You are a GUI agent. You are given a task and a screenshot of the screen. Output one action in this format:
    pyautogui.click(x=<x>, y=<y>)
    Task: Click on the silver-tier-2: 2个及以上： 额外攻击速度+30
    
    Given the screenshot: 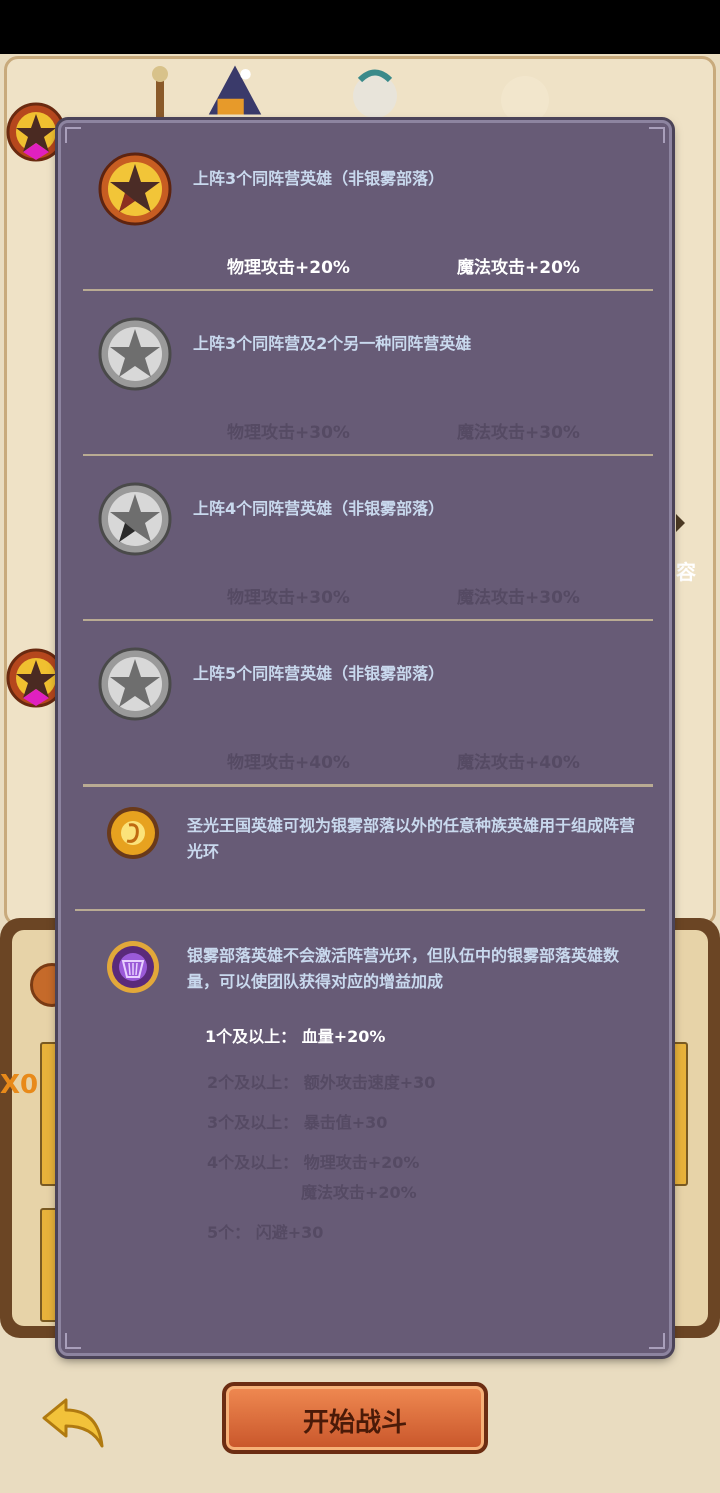 What is the action you would take?
    pyautogui.click(x=321, y=1082)
    